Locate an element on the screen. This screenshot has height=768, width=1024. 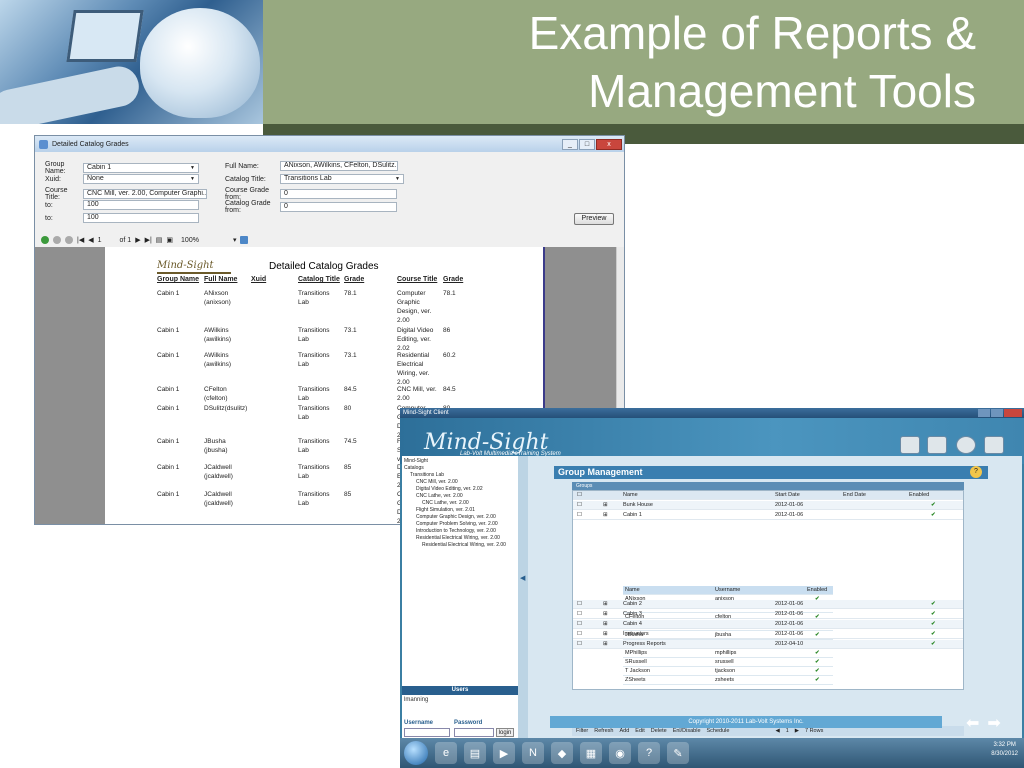
app-icon: N is located at coordinates (533, 753).